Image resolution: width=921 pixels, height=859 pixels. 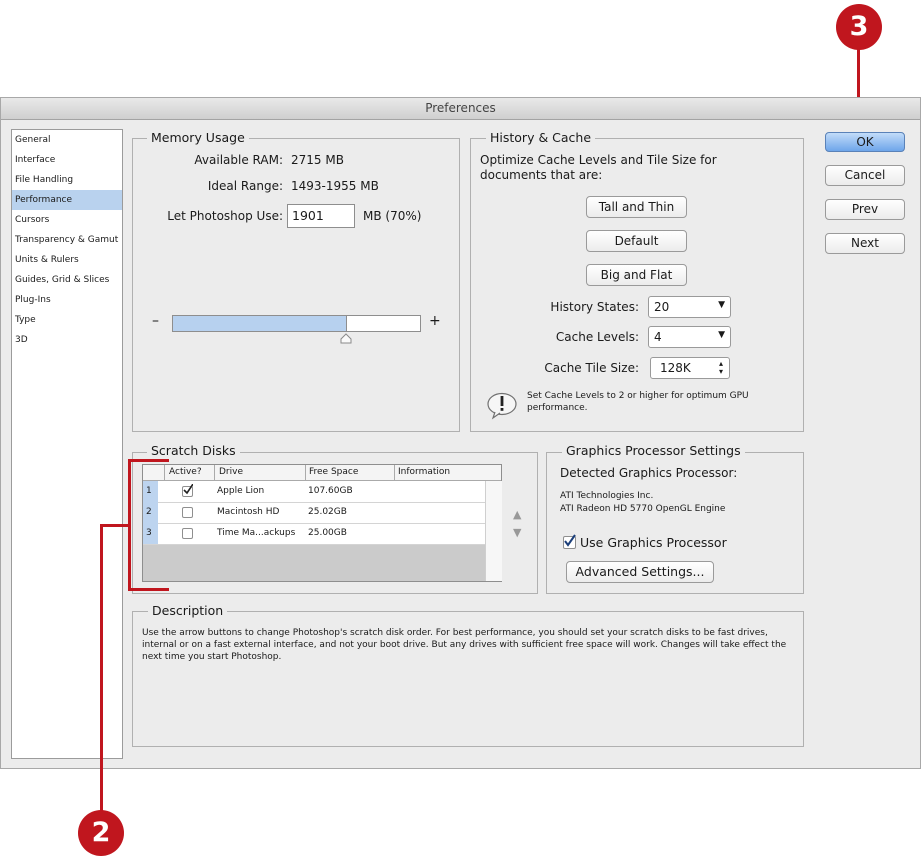 I want to click on table-row: 1 Apple Lion 107.60GB, so click(x=314, y=492).